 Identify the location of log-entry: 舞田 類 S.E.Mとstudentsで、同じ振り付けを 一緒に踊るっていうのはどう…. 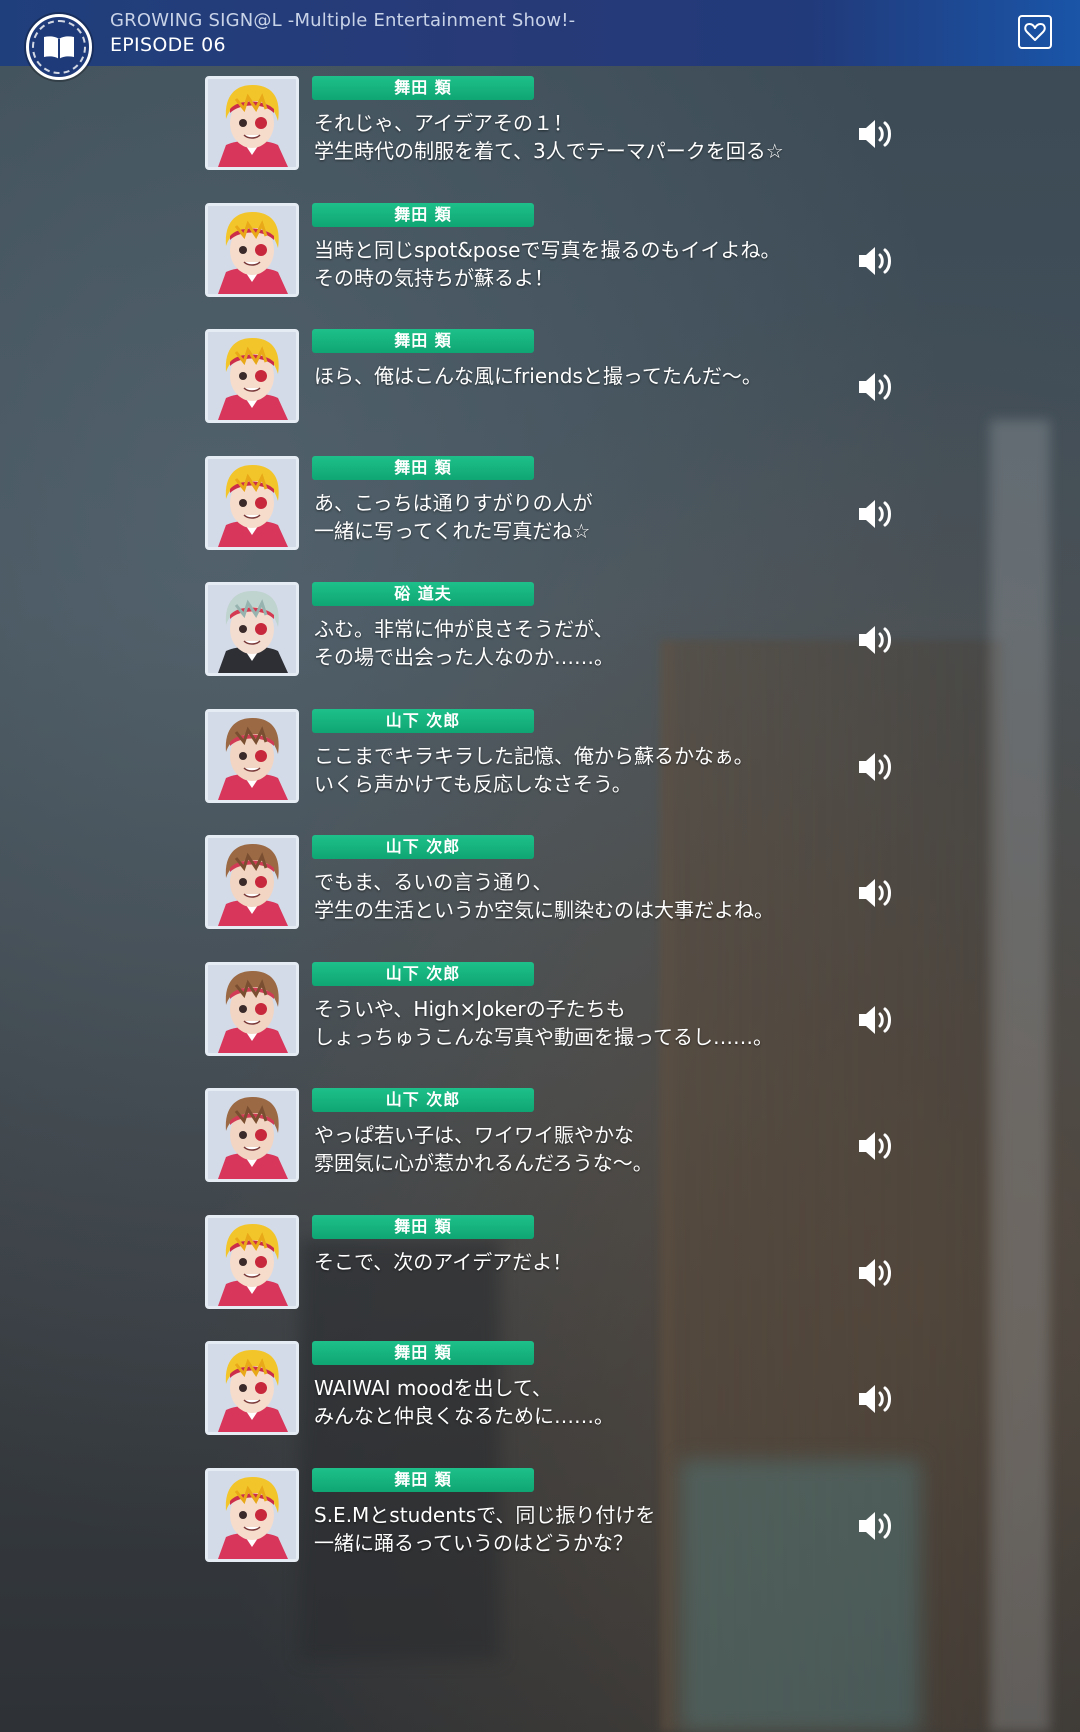
(555, 1516).